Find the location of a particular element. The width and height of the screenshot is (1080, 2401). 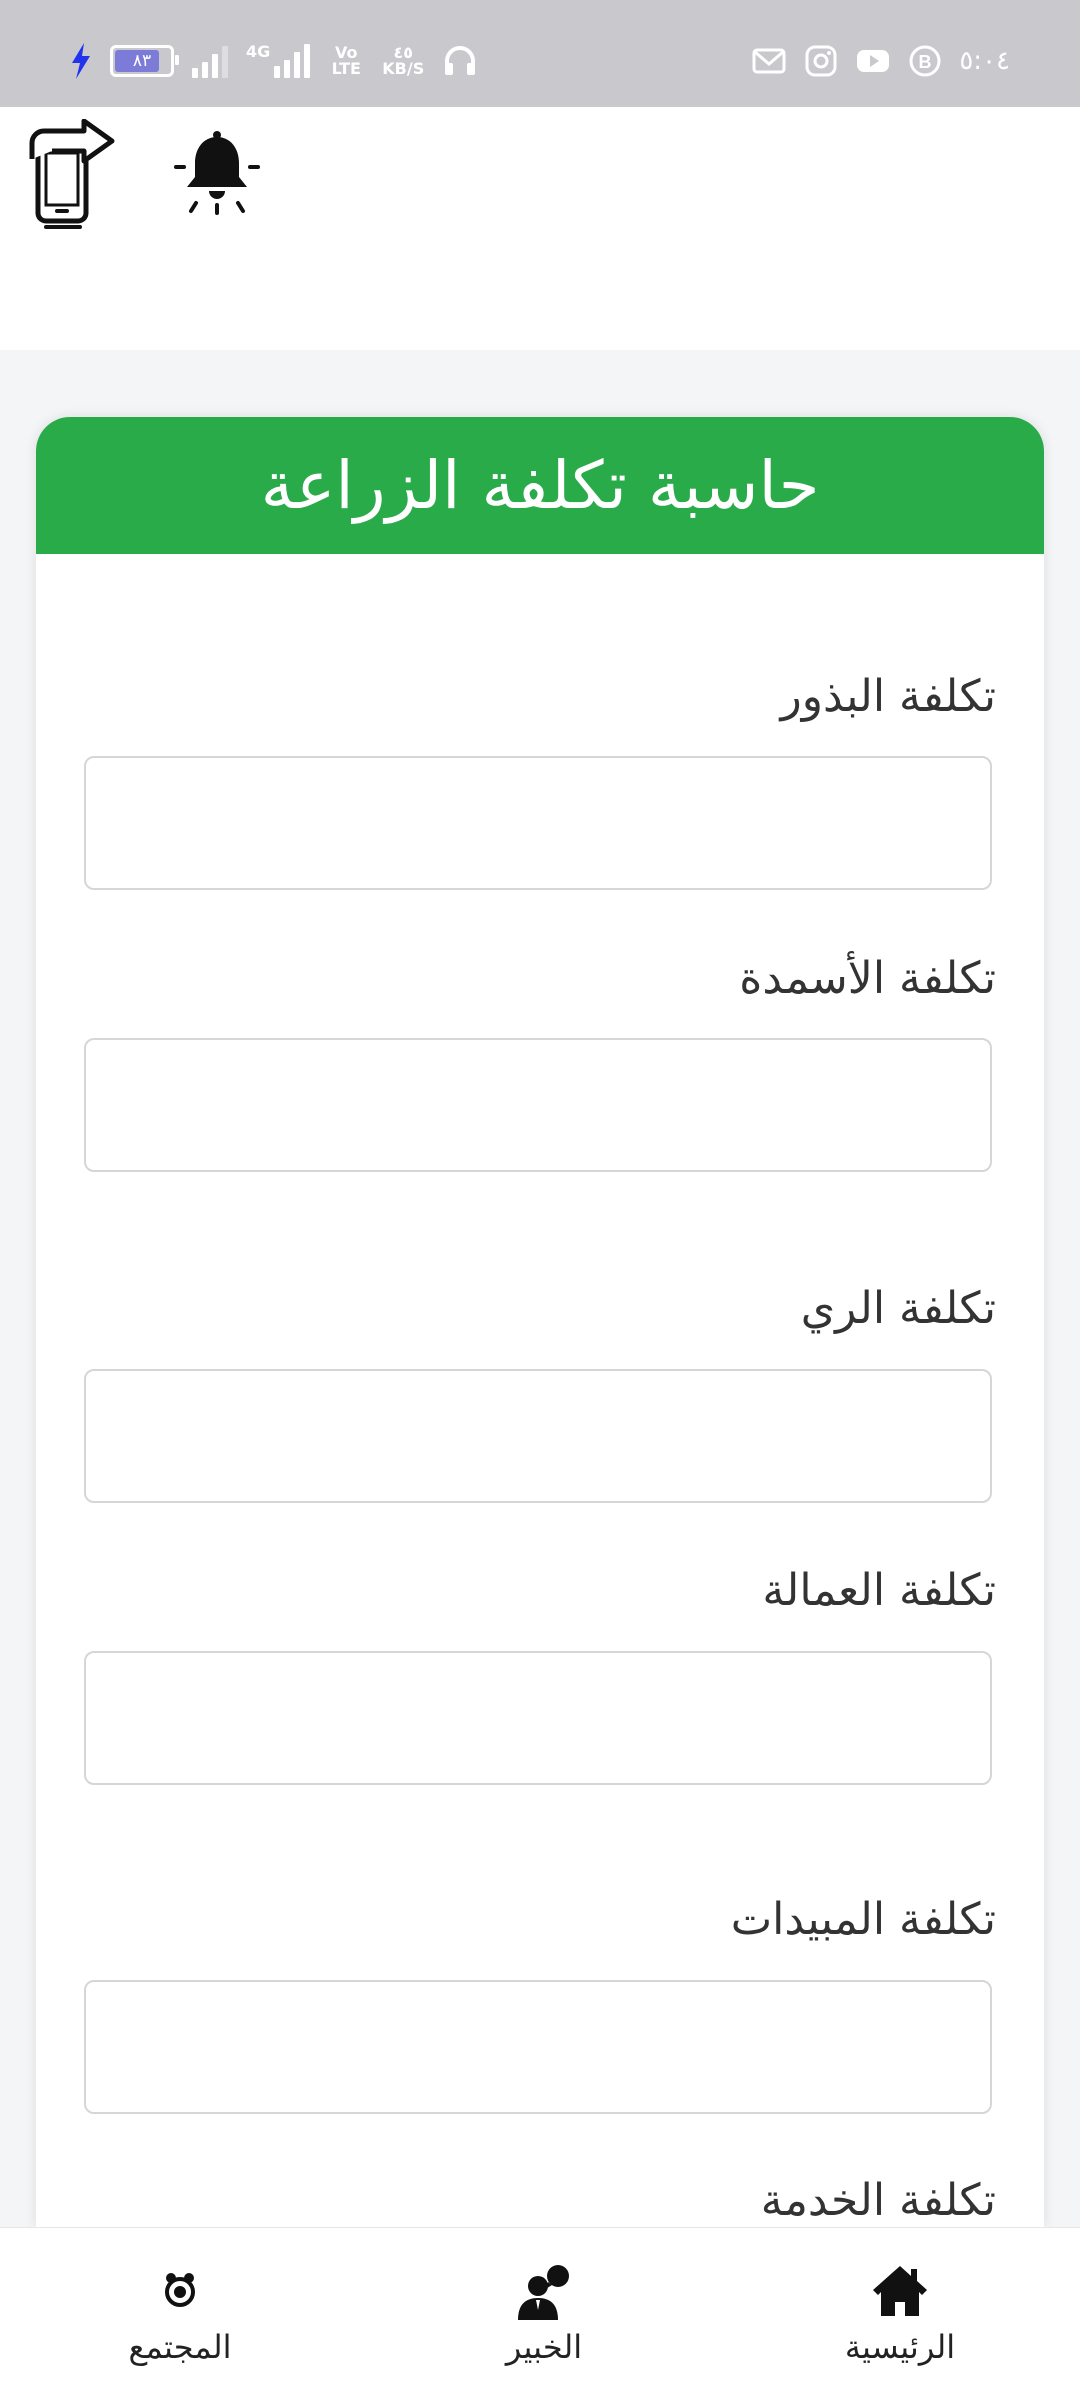

pesticides-cost-field: تكلفة المبيدات is located at coordinates (540, 2001).